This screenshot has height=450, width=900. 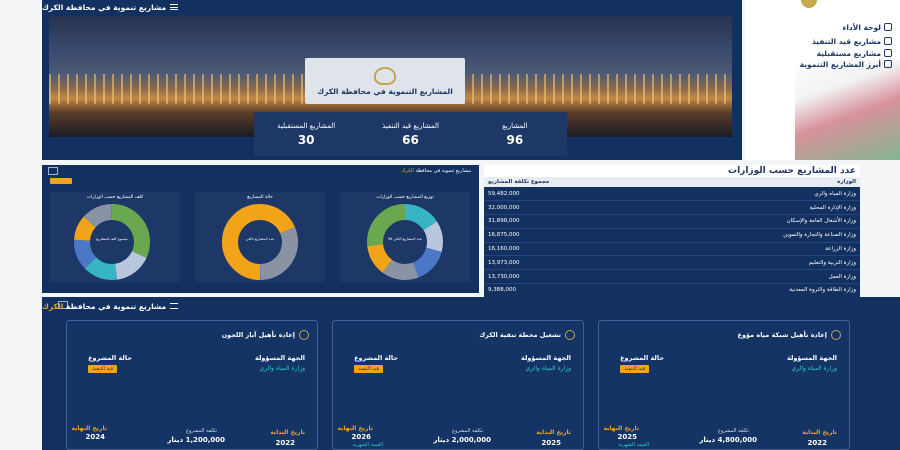 What do you see at coordinates (571, 182) in the screenshot?
I see `column-header: مجموع تكلفة المشاريع` at bounding box center [571, 182].